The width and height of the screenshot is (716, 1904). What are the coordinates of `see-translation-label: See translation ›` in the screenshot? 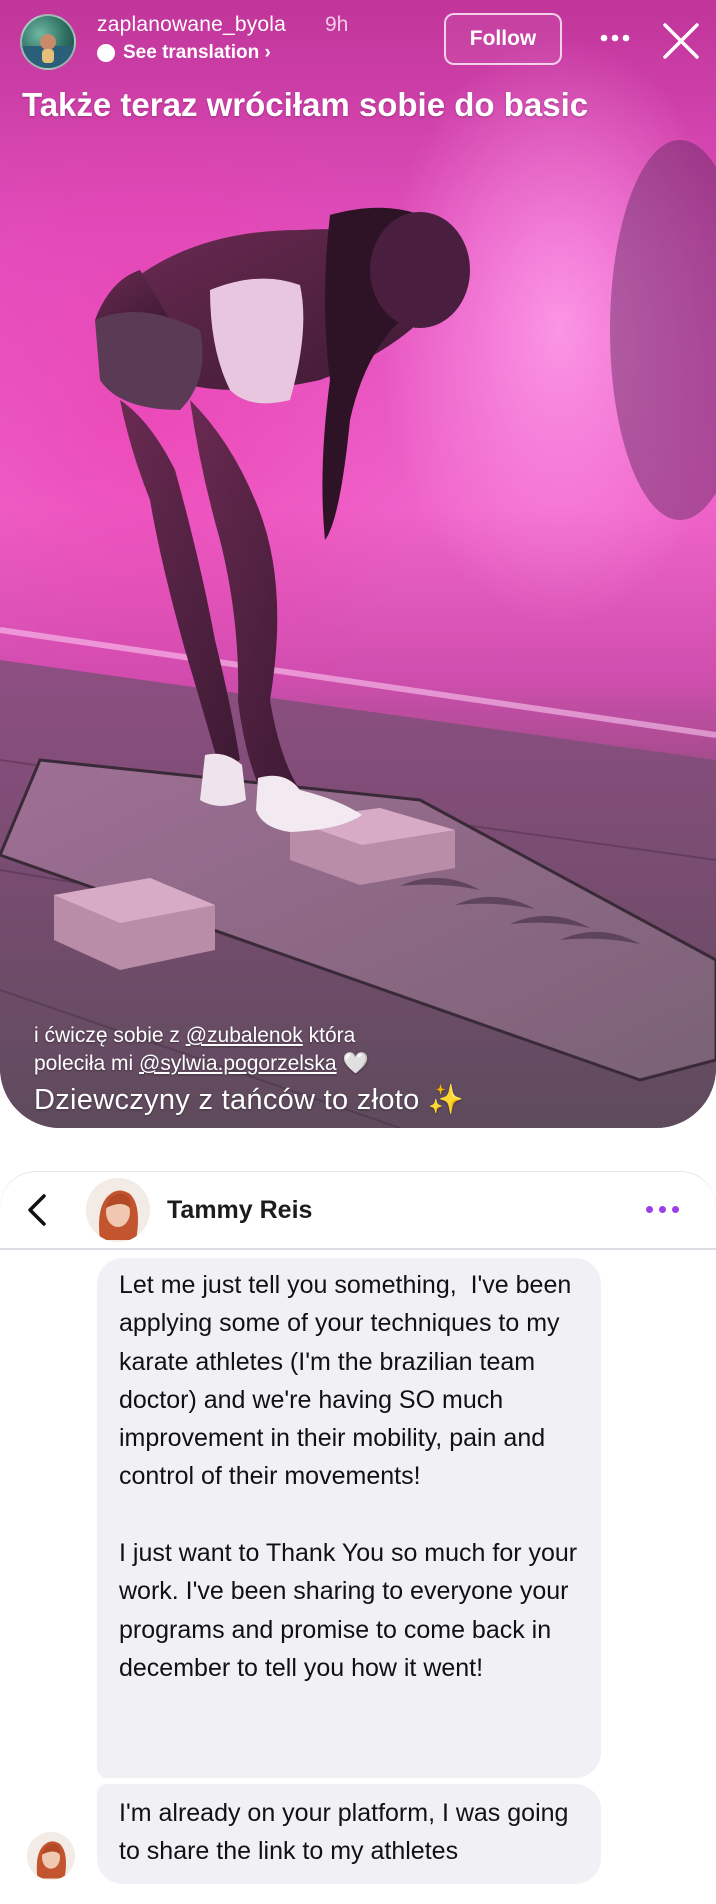 It's located at (197, 52).